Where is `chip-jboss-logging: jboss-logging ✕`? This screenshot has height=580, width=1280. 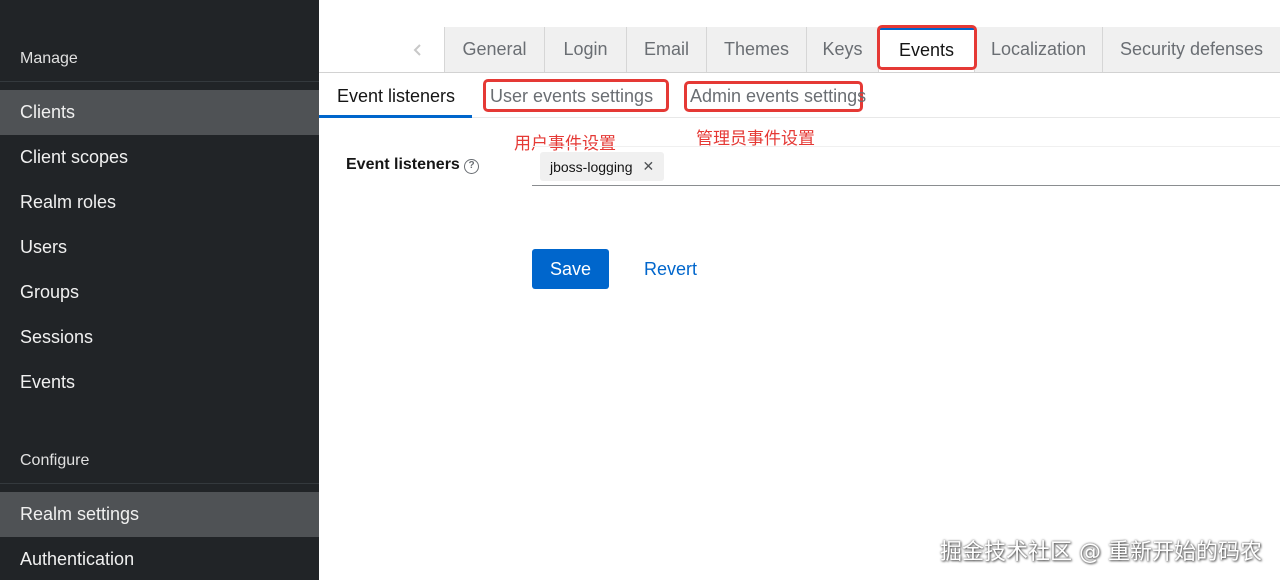
chip-jboss-logging: jboss-logging ✕ is located at coordinates (602, 166).